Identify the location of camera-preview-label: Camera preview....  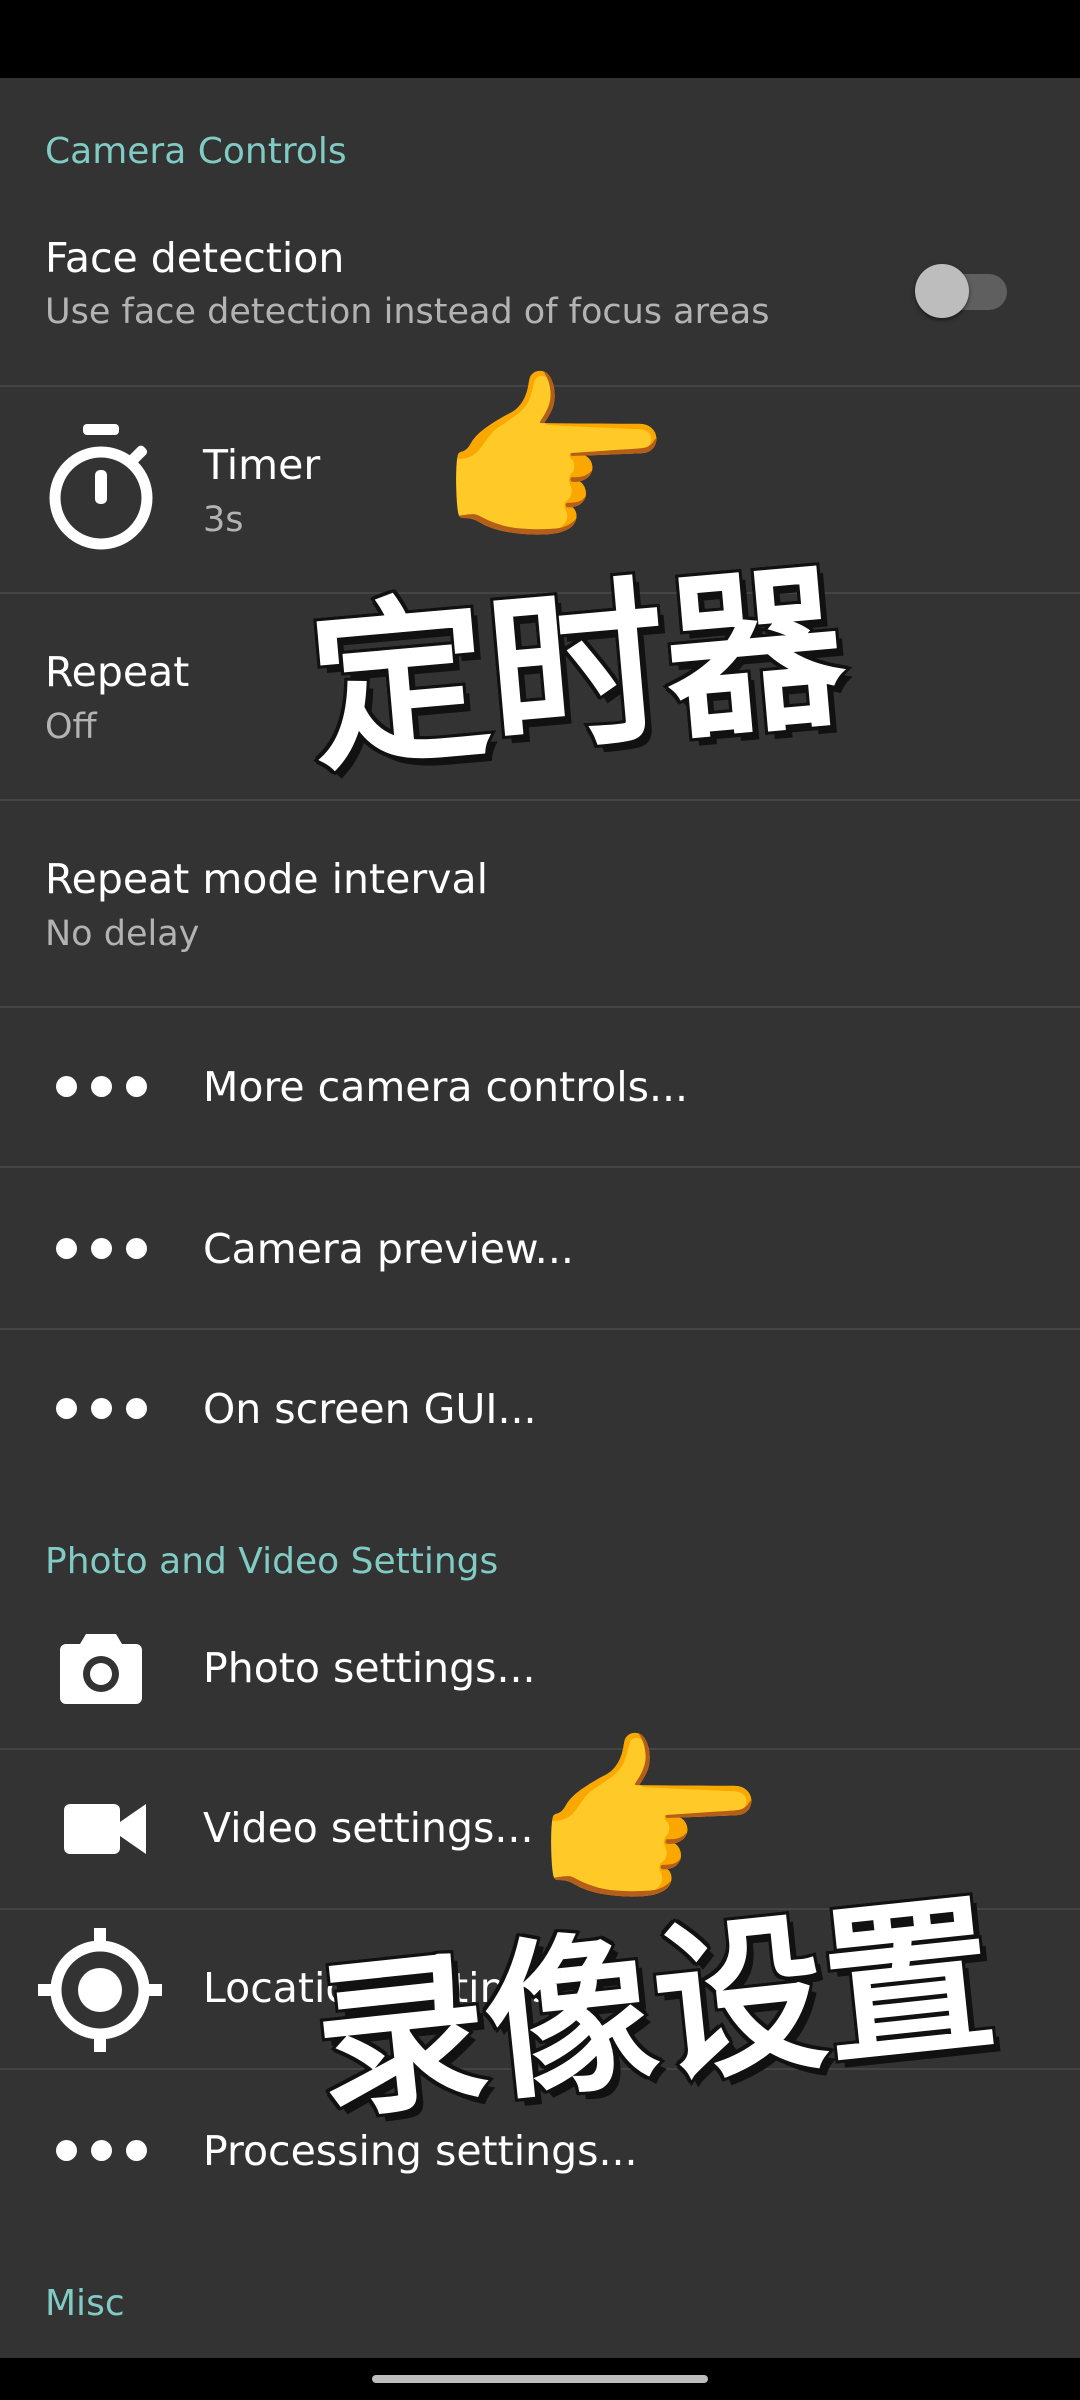
(388, 1249).